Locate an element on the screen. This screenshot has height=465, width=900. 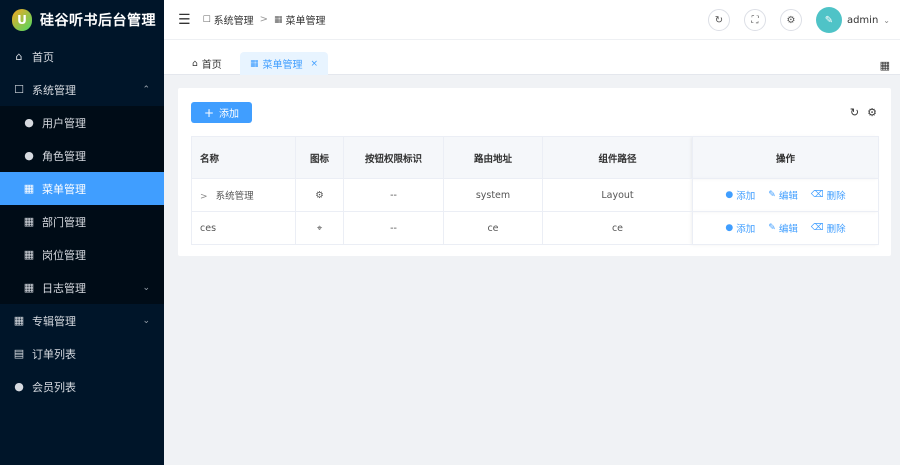
cell-icon: ⌖ is located at coordinates (319, 228).